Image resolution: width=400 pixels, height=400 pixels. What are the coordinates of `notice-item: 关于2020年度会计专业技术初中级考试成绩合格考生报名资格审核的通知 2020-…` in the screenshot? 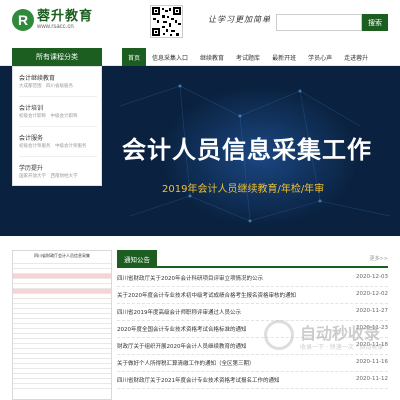 It's located at (252, 295).